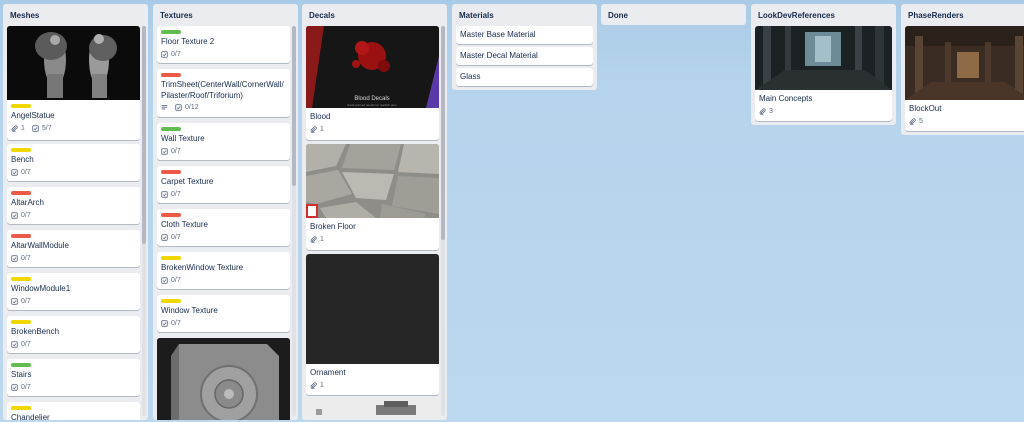  Describe the element at coordinates (524, 56) in the screenshot. I see `card-master-decal-material: Master Decal Material` at that location.